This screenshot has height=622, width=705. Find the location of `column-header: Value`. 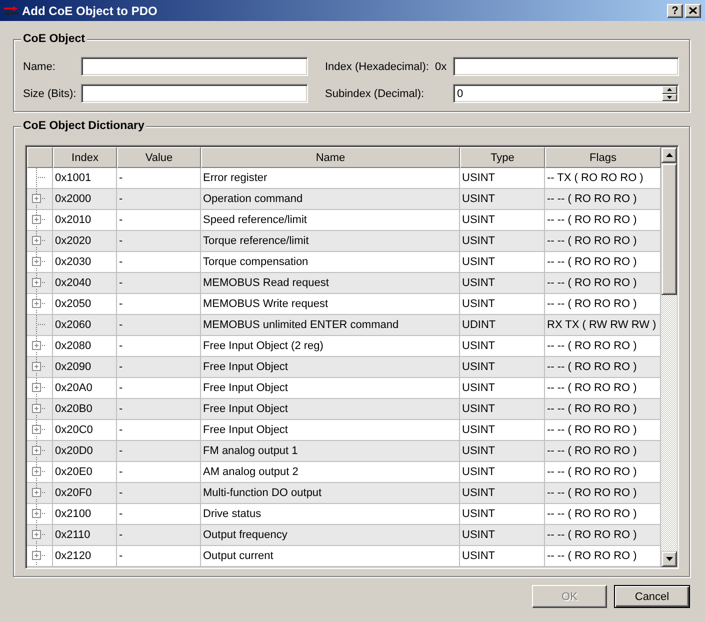

column-header: Value is located at coordinates (159, 157).